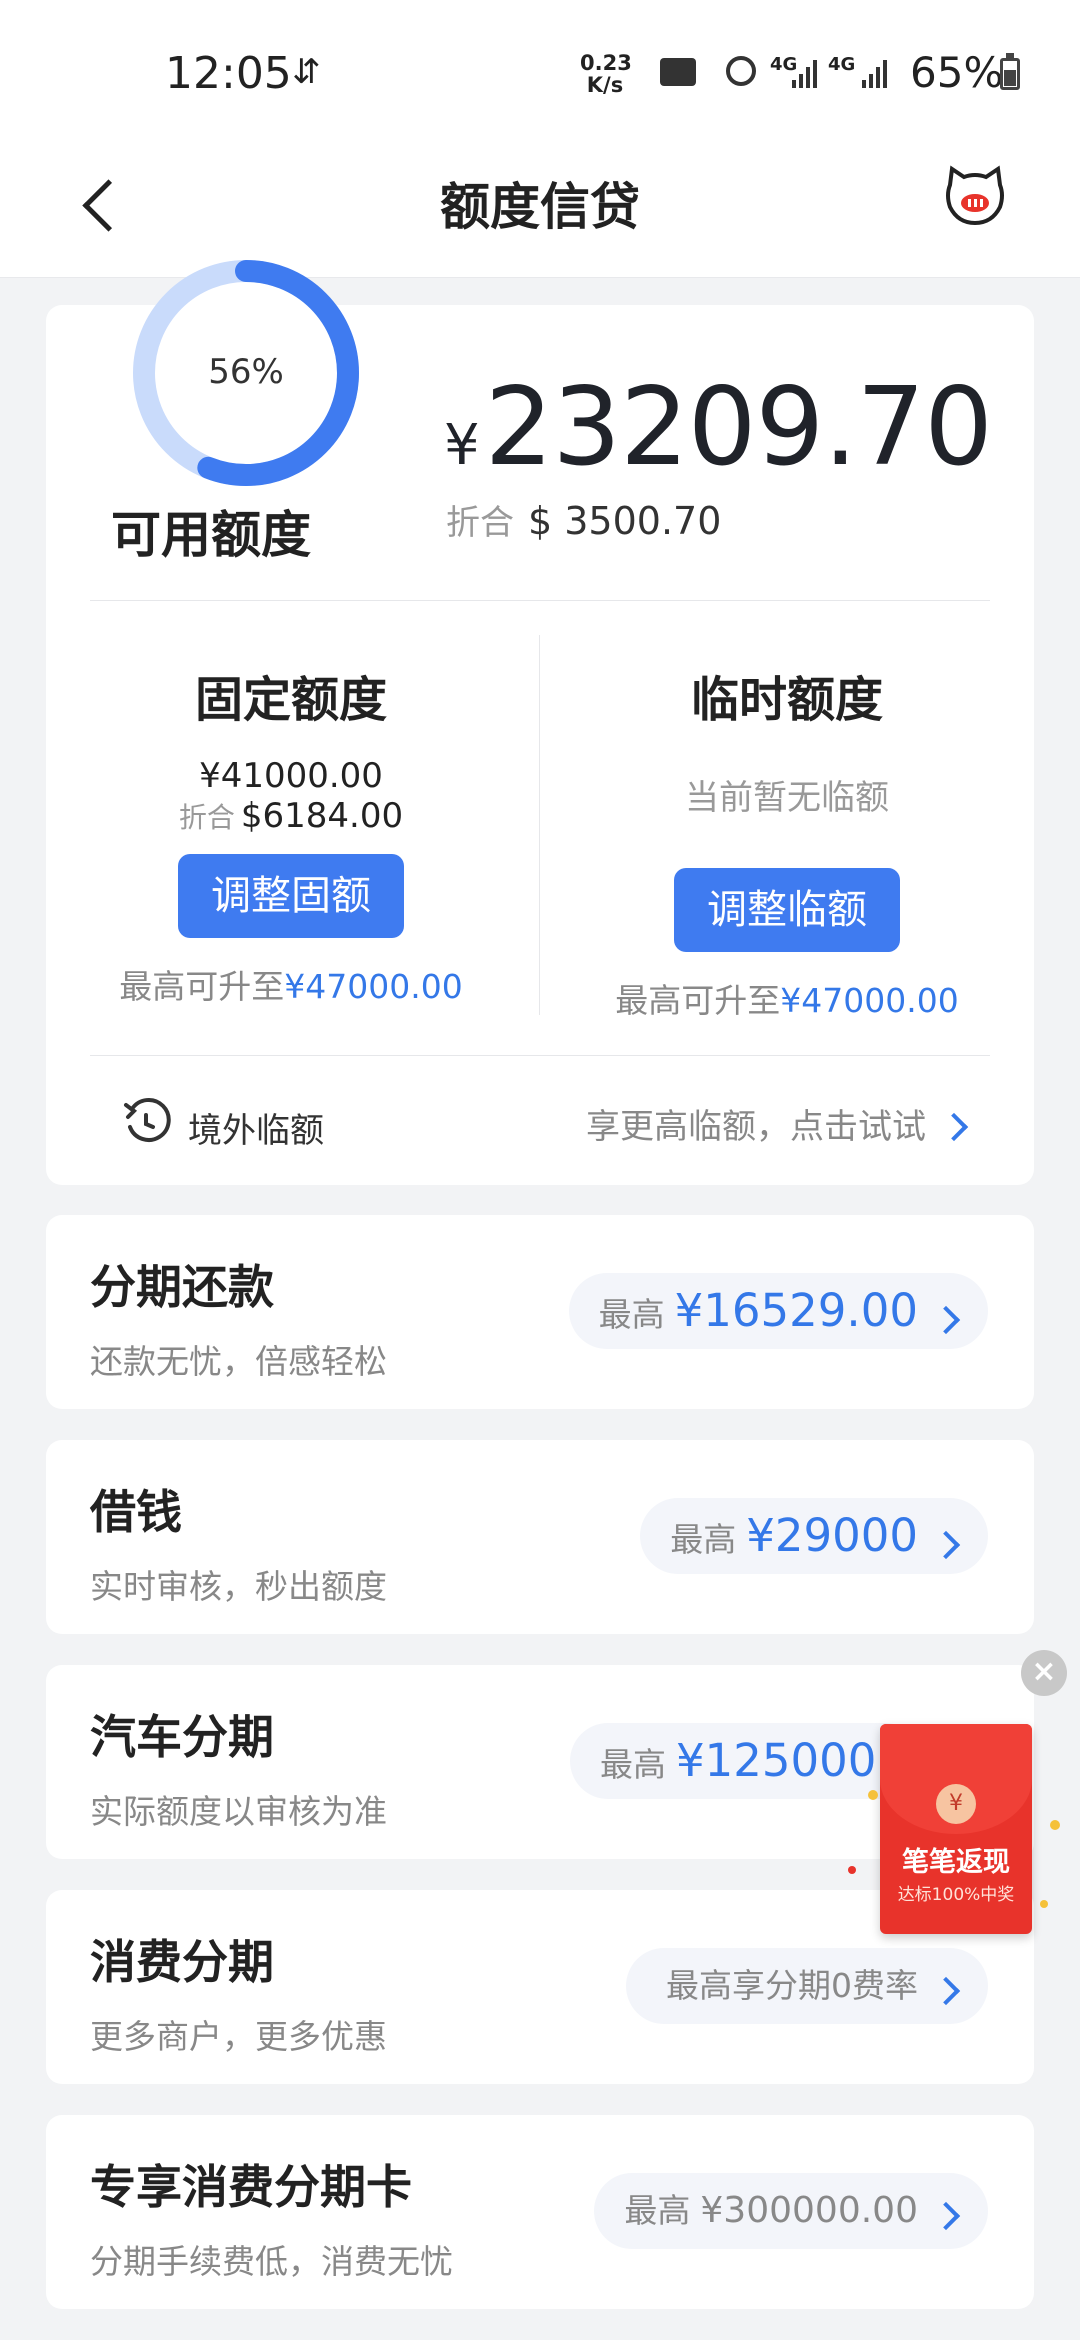 This screenshot has height=2340, width=1080. What do you see at coordinates (147, 1120) in the screenshot?
I see `overseas-clock-icon` at bounding box center [147, 1120].